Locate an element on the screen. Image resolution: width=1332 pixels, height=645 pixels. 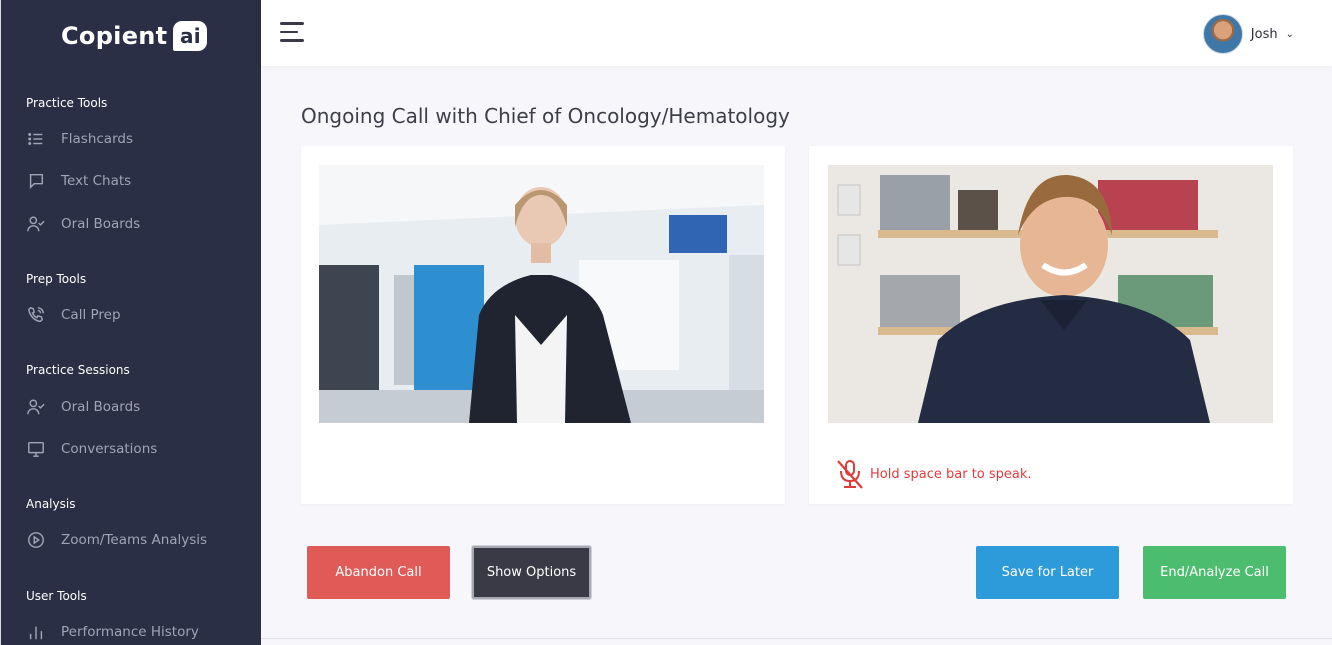
sidebar-item-oral-boards-sessions: Oral Boards is located at coordinates (136, 407).